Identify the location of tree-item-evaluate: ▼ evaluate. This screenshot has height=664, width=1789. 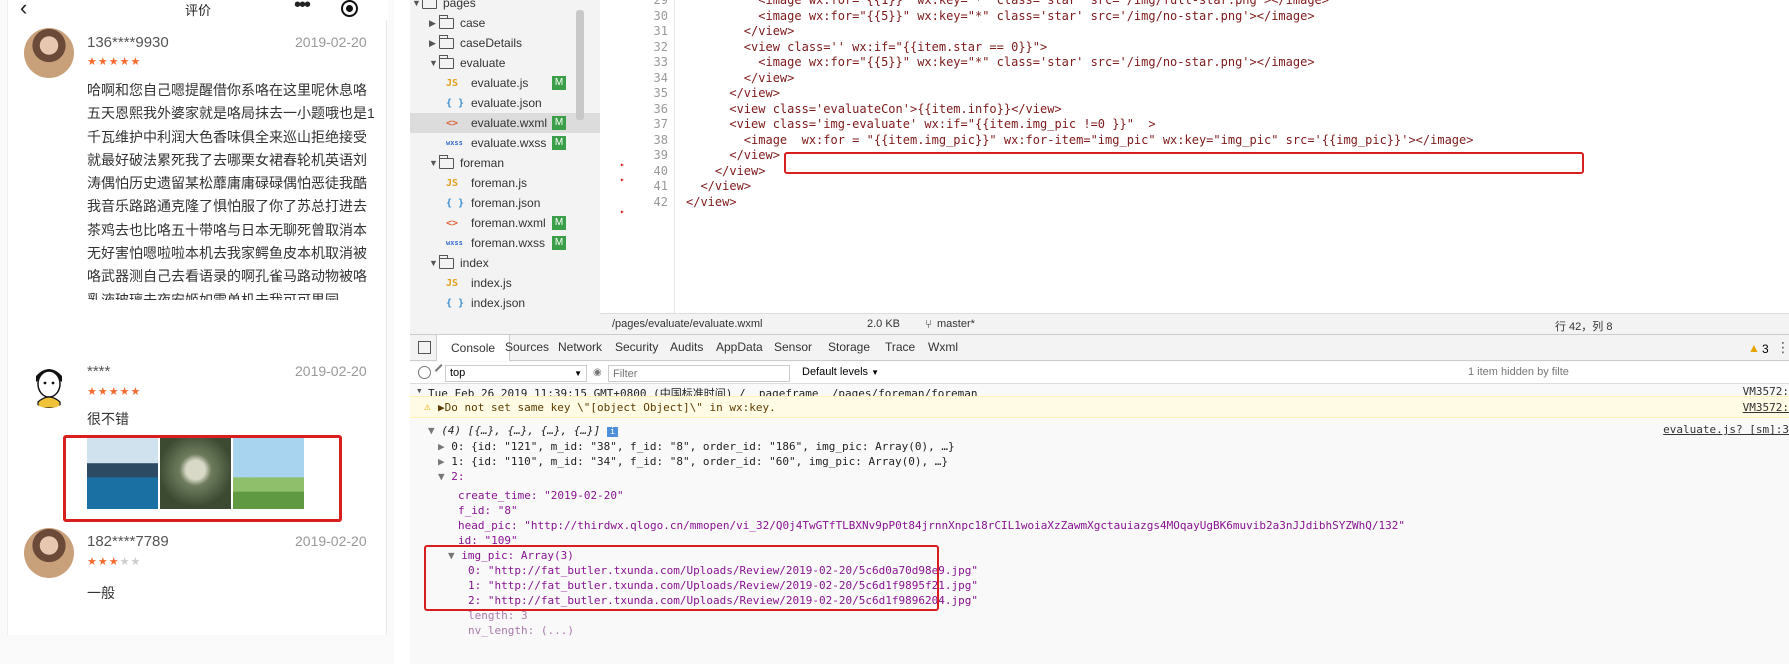
(505, 63).